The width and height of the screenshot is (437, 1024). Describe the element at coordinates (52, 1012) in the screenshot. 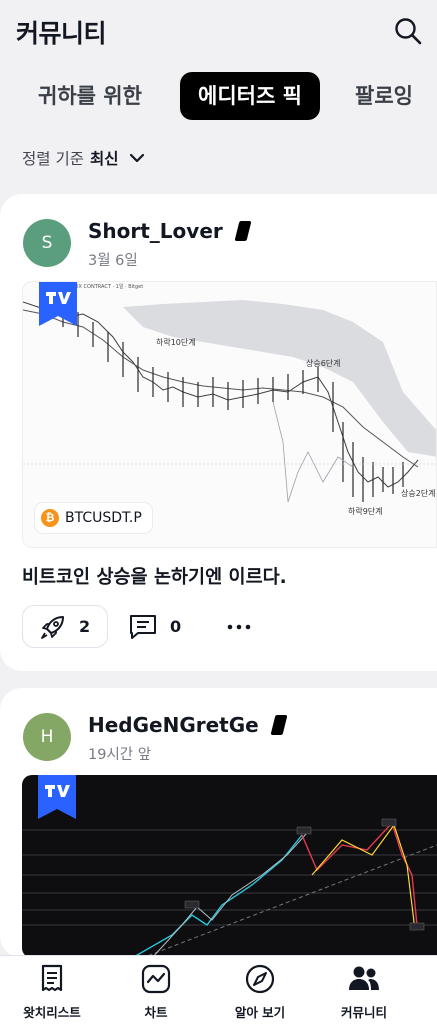

I see `nav-label: 왓치리스트` at that location.